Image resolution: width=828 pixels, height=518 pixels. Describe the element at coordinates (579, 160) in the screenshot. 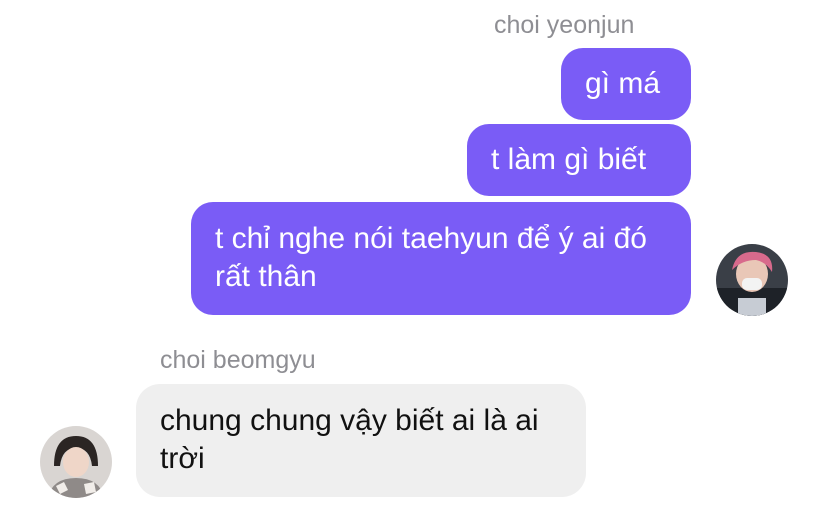

I see `message-bubble: t làm gì biết` at that location.